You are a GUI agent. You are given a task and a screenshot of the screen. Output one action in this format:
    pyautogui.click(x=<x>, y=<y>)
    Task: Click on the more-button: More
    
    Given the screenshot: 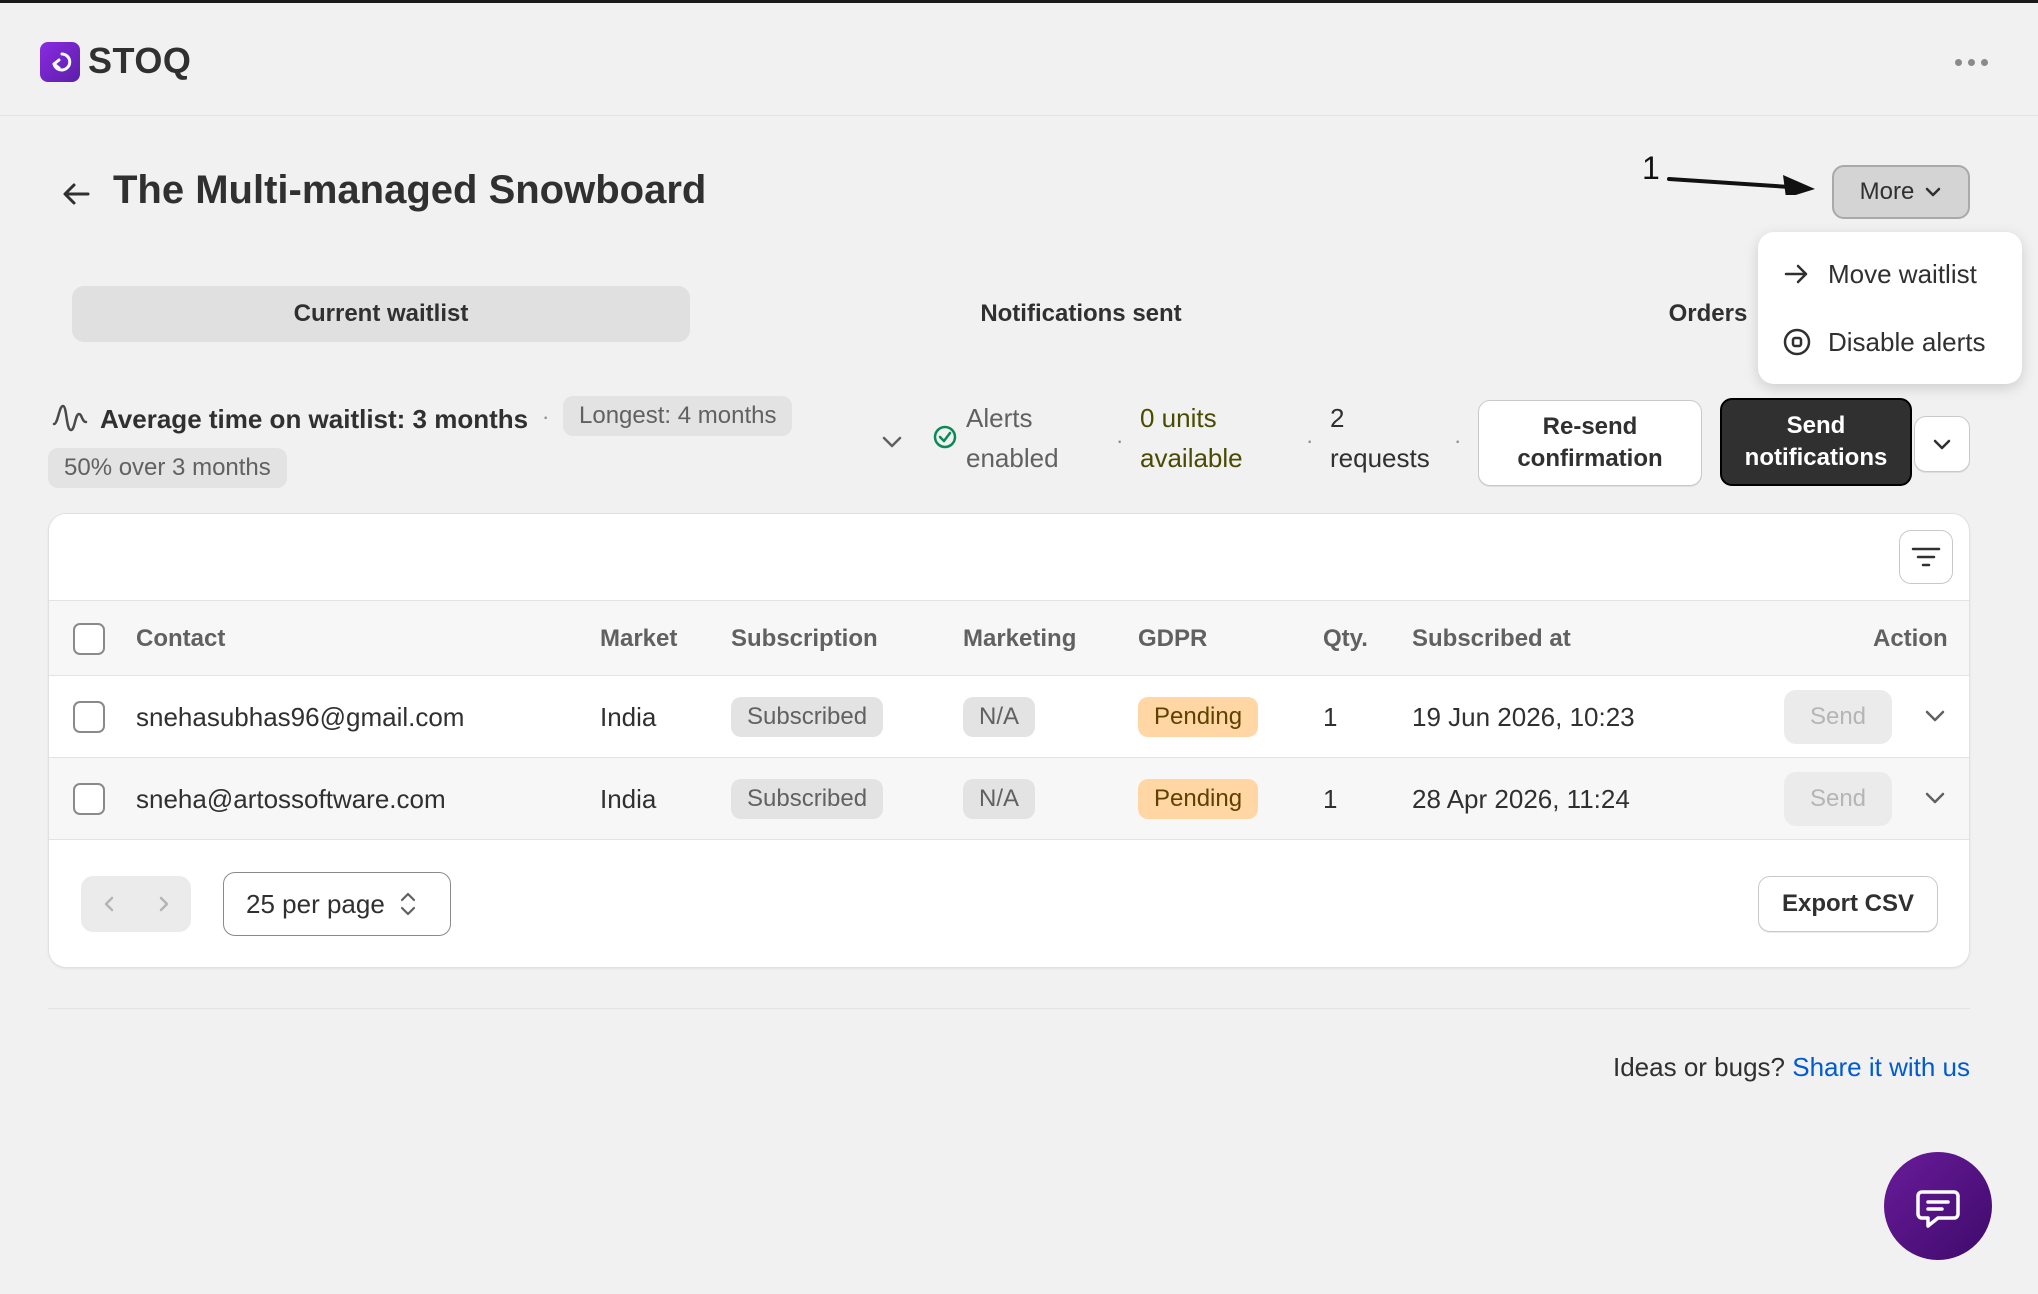 What is the action you would take?
    pyautogui.click(x=1901, y=192)
    